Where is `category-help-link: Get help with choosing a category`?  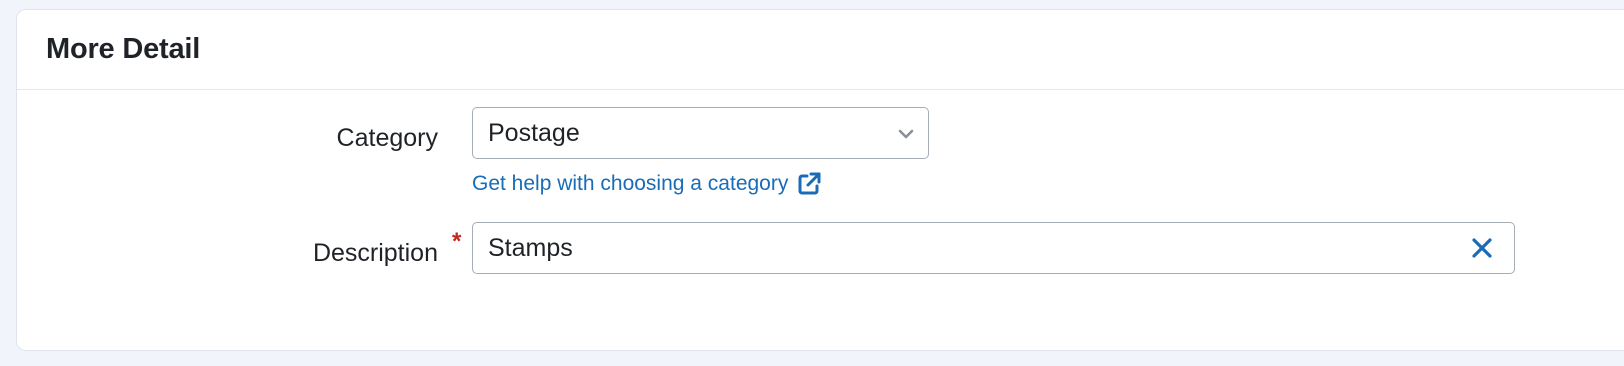
category-help-link: Get help with choosing a category is located at coordinates (647, 184).